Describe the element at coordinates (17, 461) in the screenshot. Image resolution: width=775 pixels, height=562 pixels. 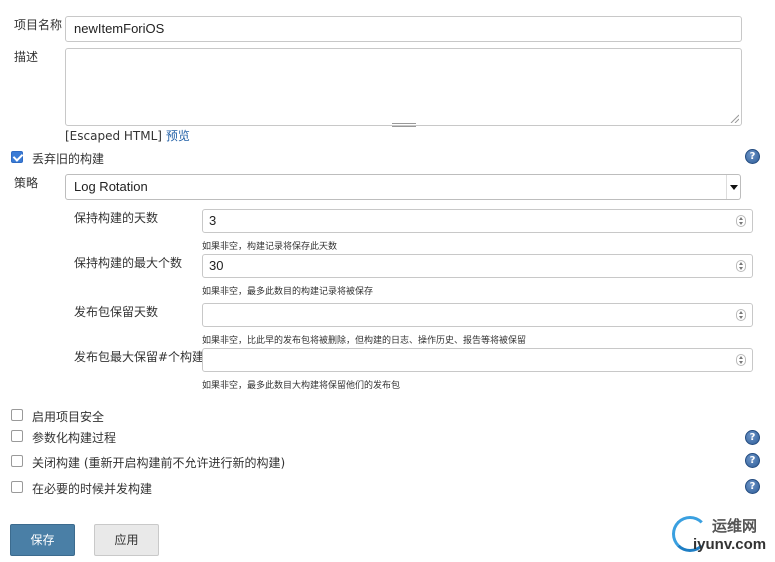
I see `disable-build-checkbox` at that location.